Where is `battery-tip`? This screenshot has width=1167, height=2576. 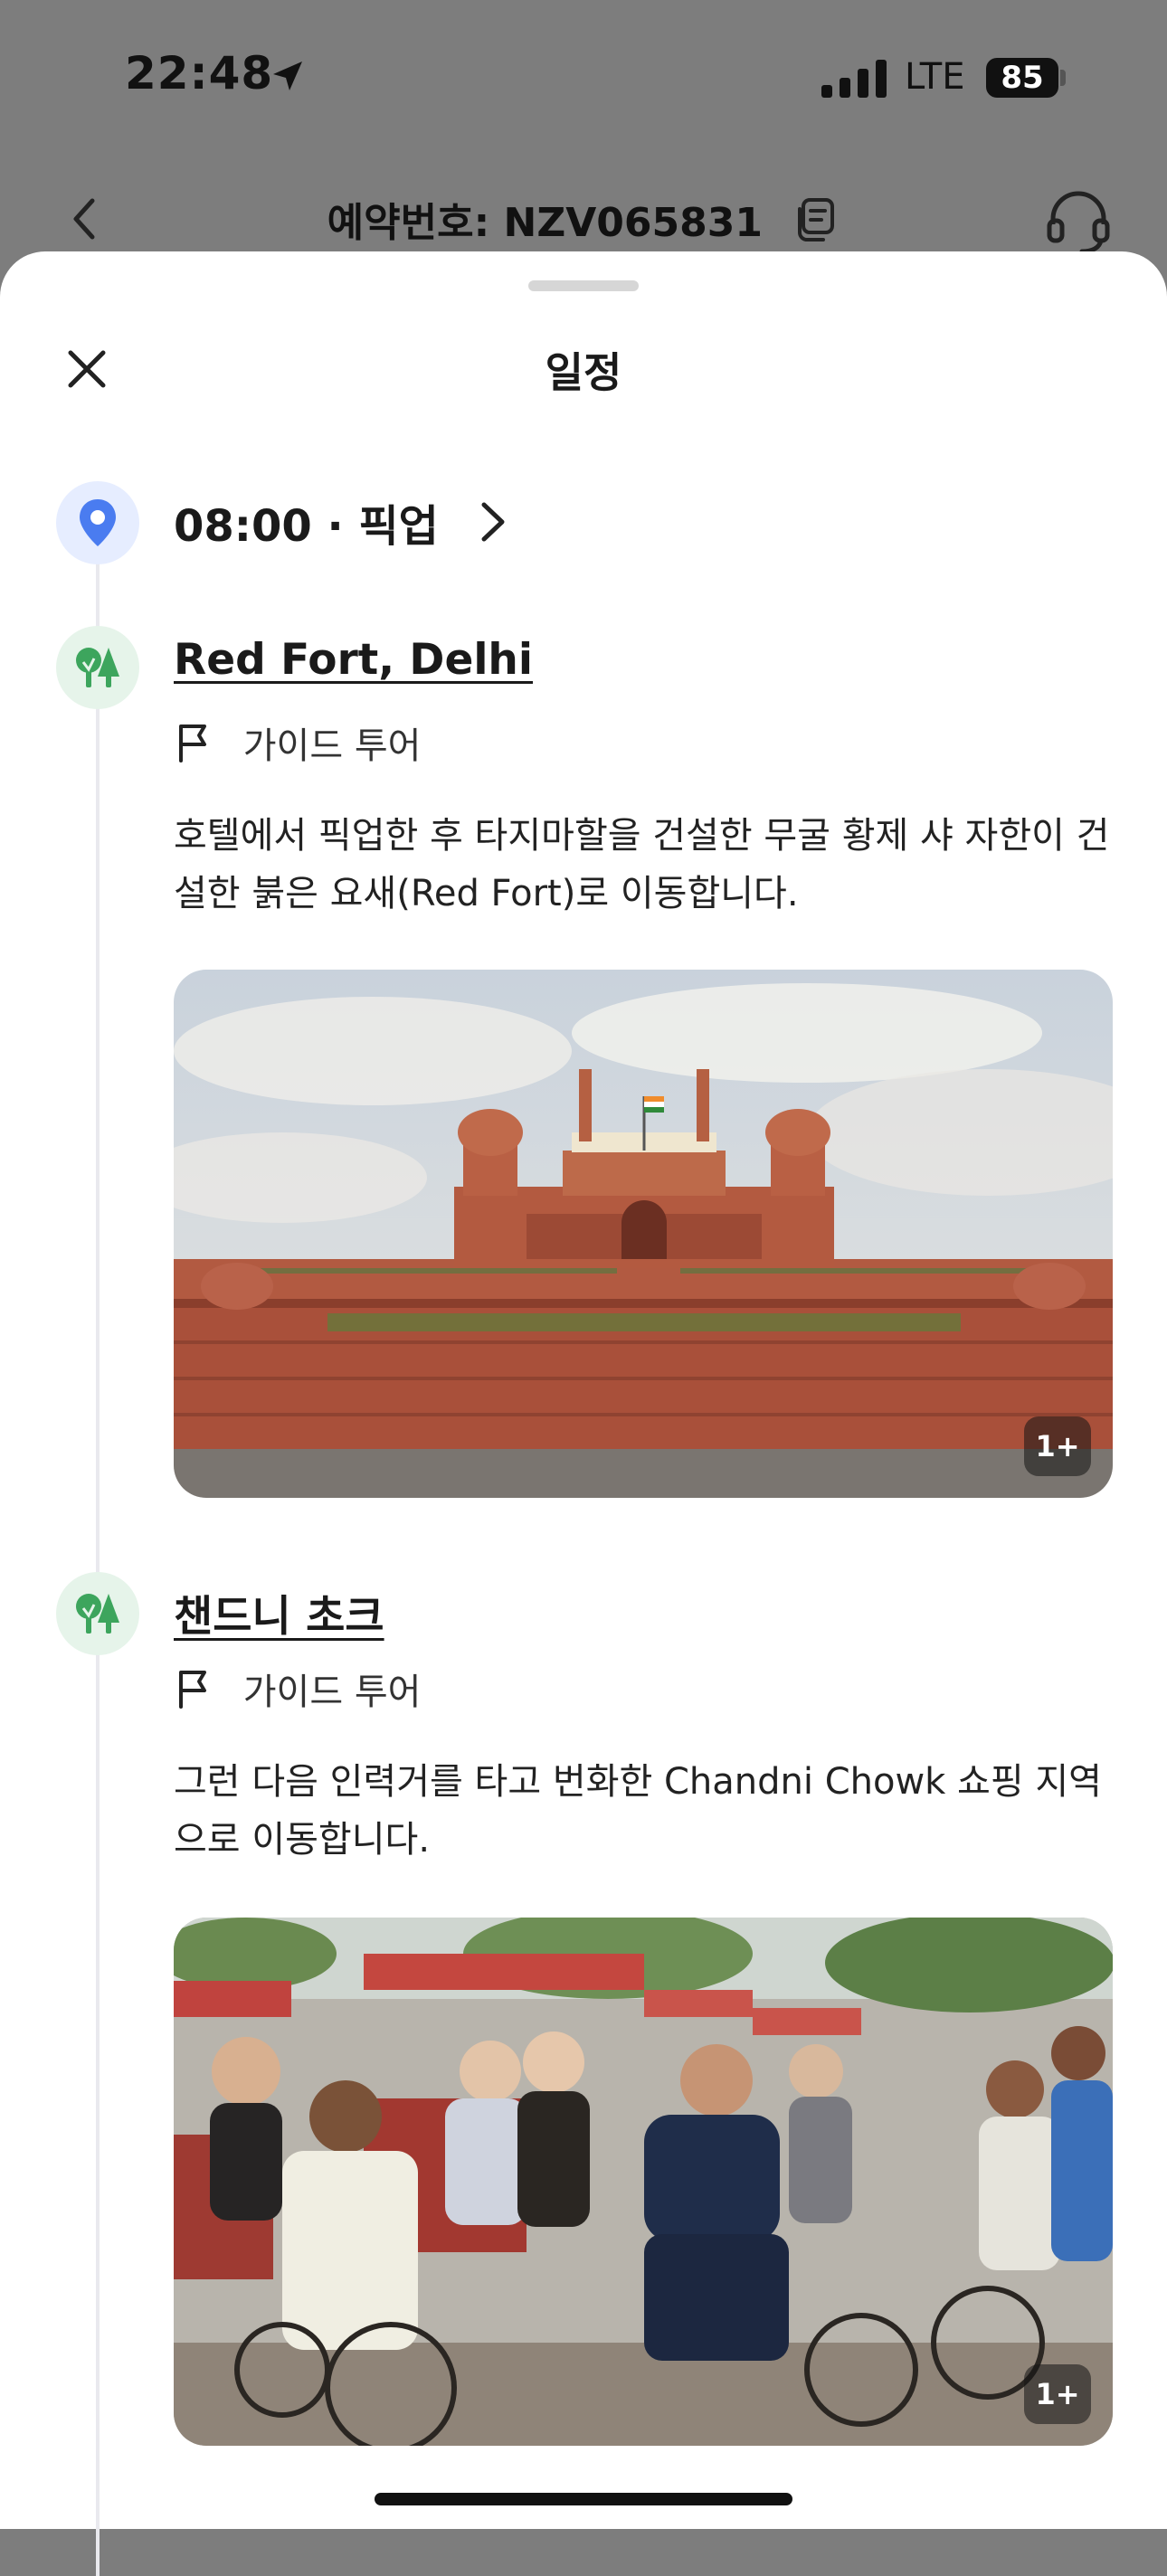 battery-tip is located at coordinates (1063, 78).